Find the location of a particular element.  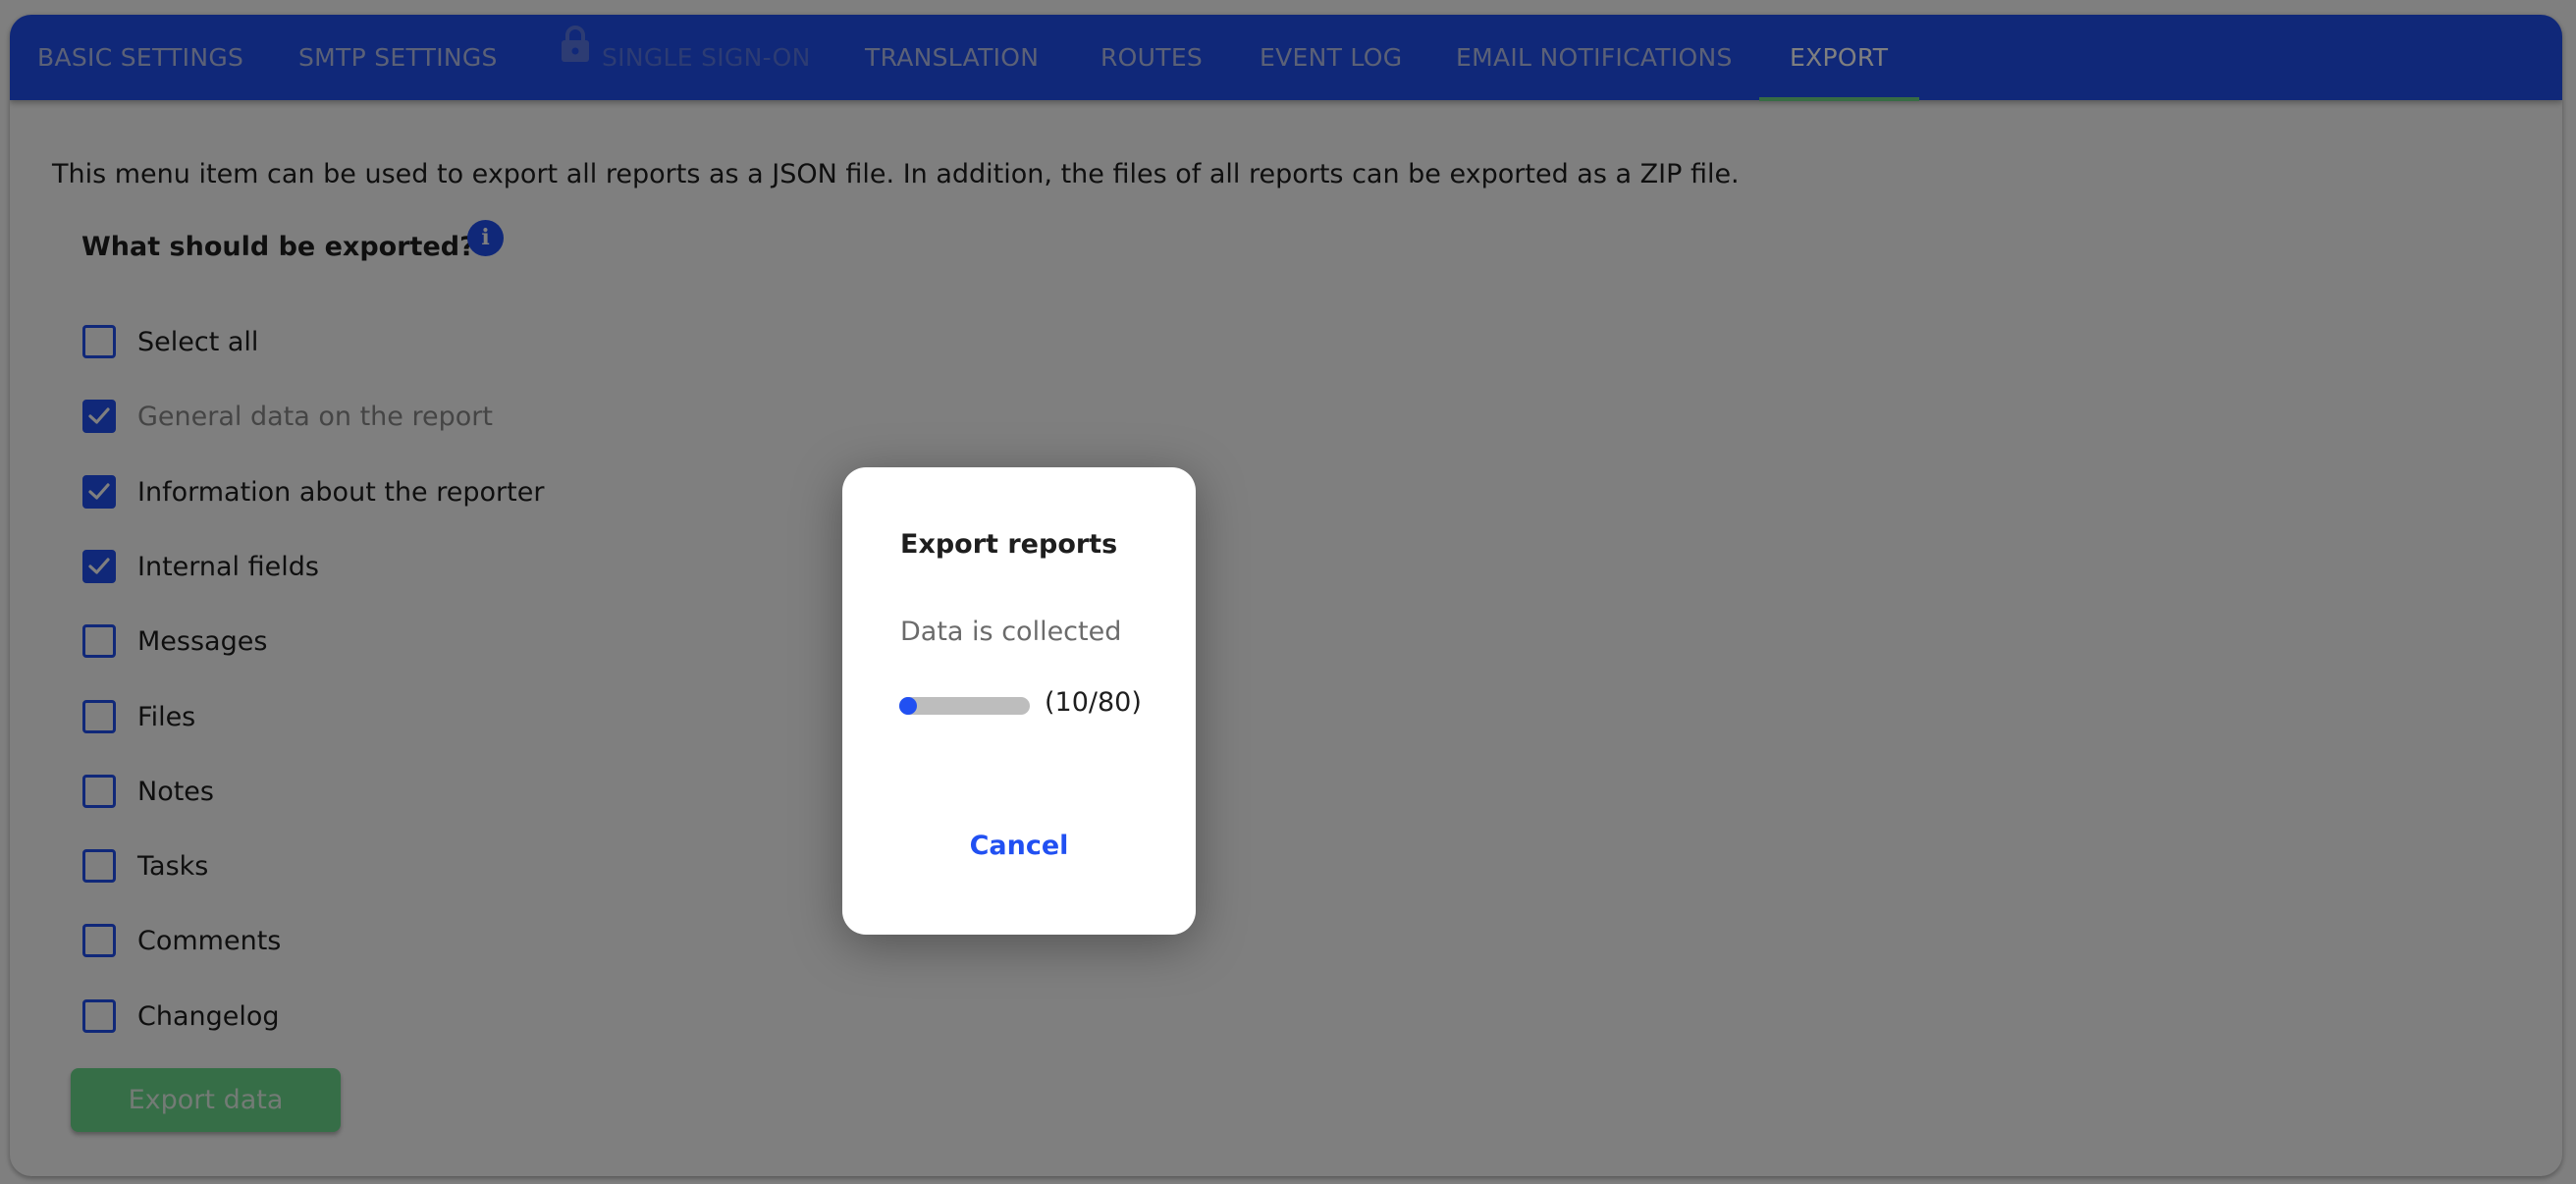

progress-bar is located at coordinates (964, 706).